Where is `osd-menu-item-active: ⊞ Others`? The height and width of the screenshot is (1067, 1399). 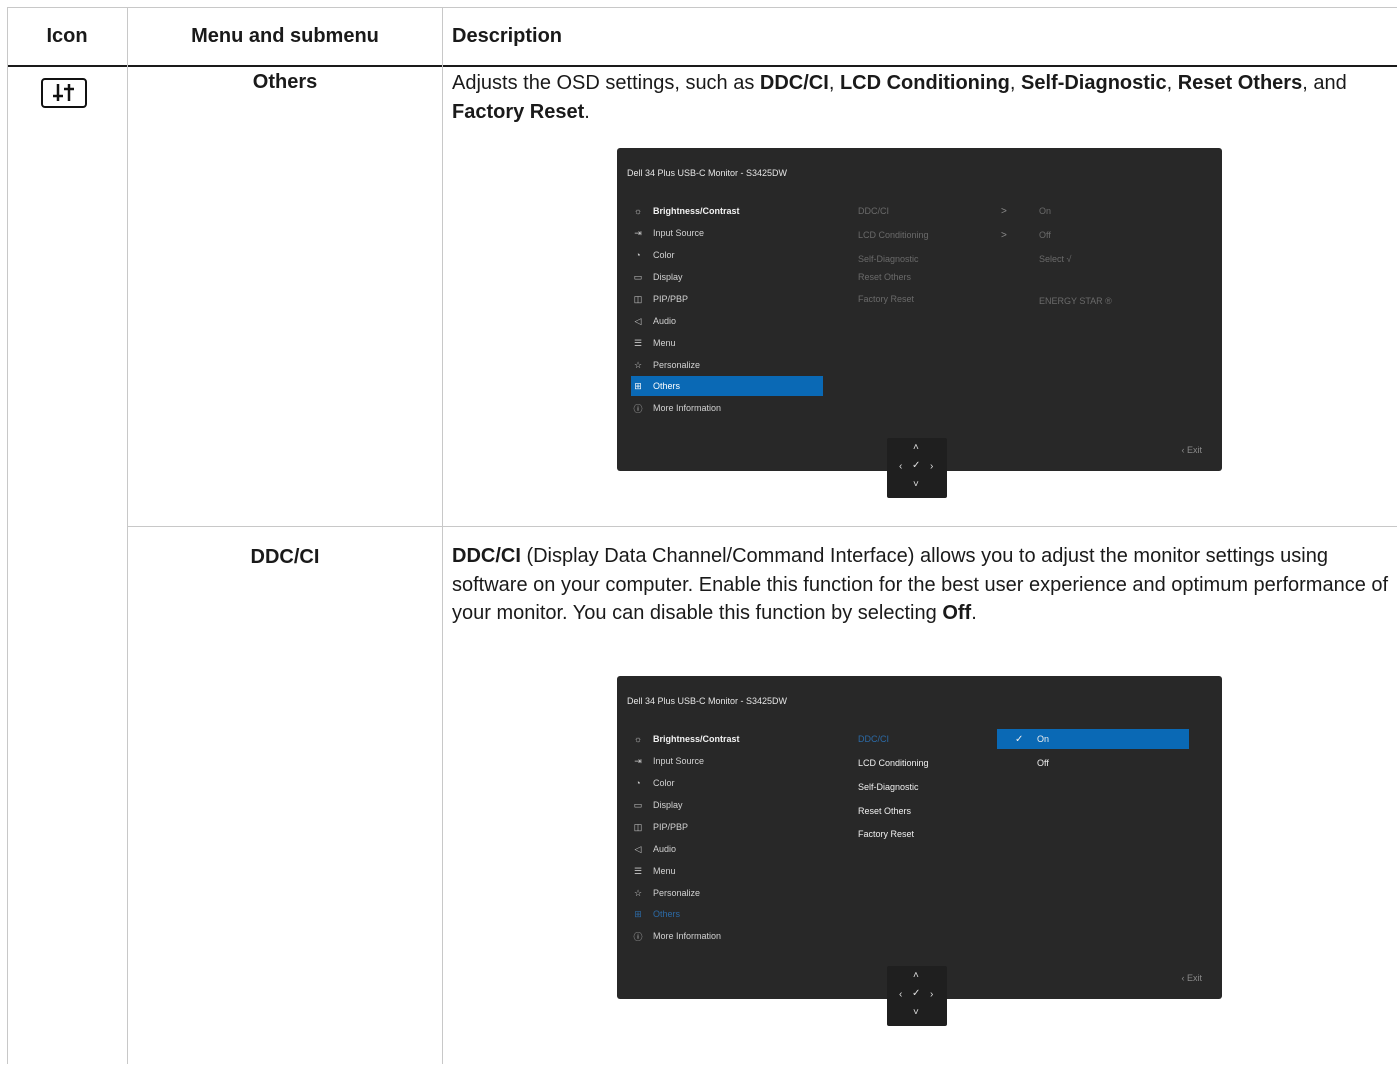
osd-menu-item-active: ⊞ Others is located at coordinates (727, 914).